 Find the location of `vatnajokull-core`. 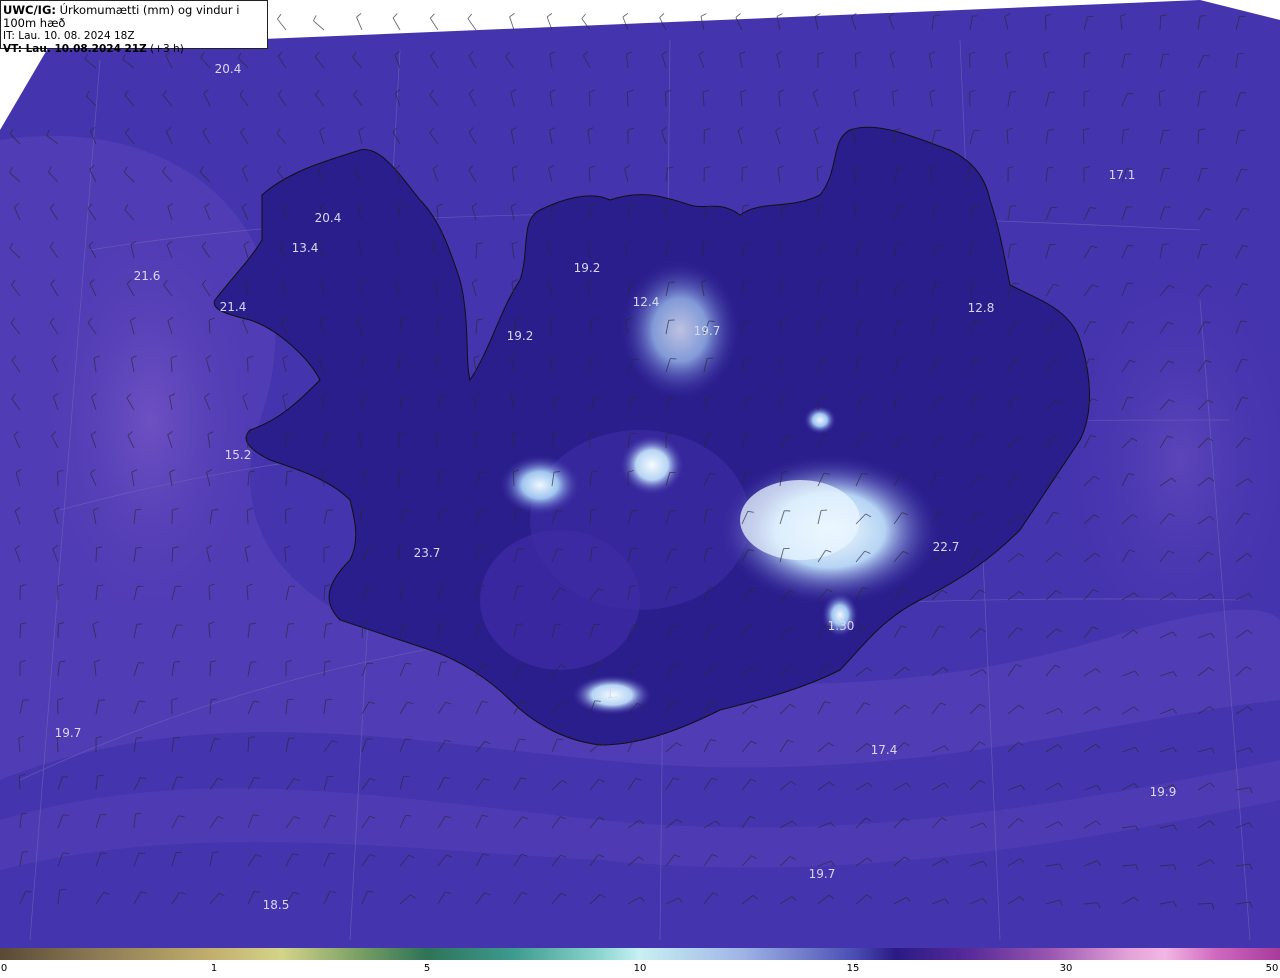

vatnajokull-core is located at coordinates (800, 520).